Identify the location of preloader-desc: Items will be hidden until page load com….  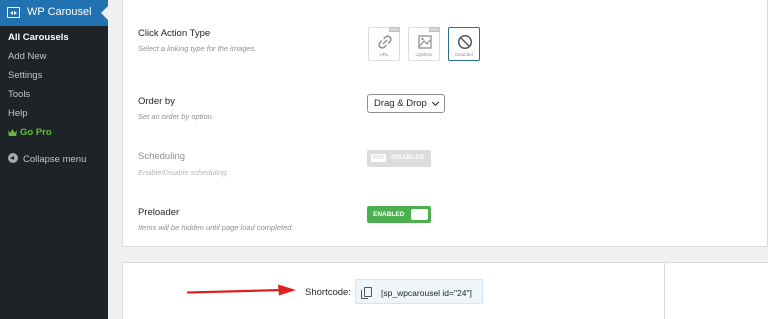
(216, 227).